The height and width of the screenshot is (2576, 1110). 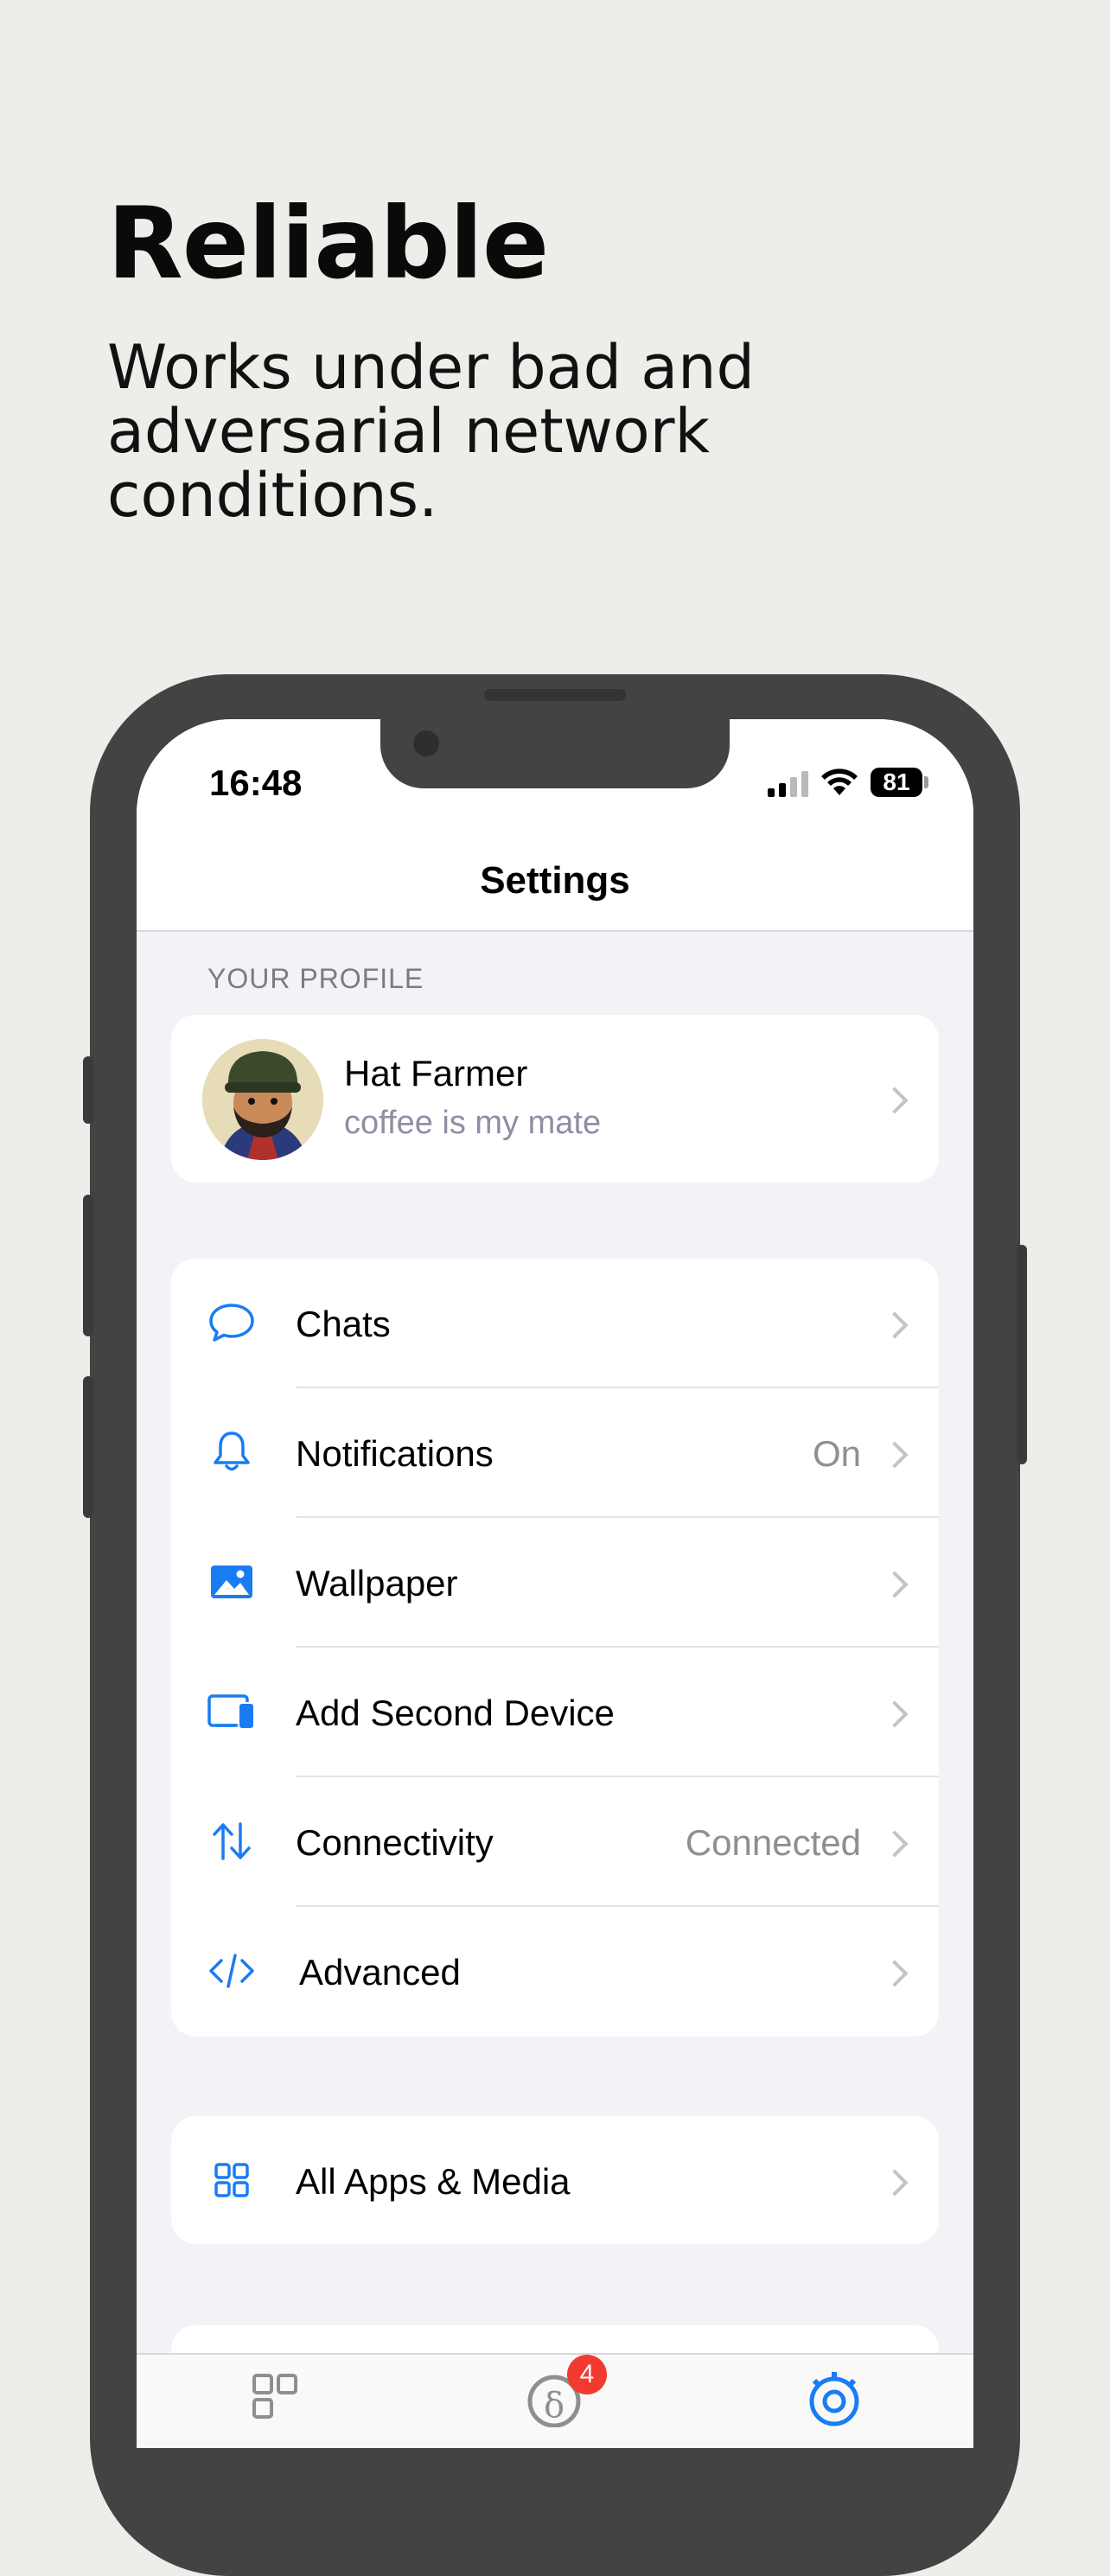 What do you see at coordinates (380, 1972) in the screenshot?
I see `settings-item-label: Advanced` at bounding box center [380, 1972].